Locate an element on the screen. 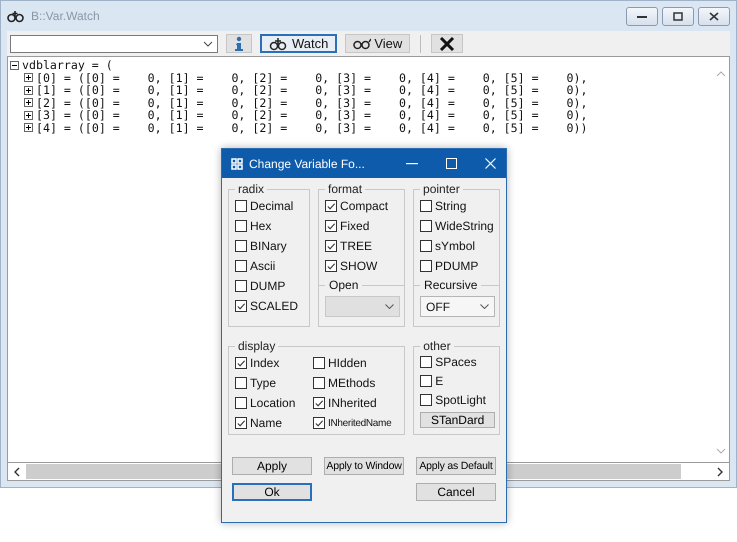 The image size is (737, 542). checkbox-label: TREE is located at coordinates (356, 246).